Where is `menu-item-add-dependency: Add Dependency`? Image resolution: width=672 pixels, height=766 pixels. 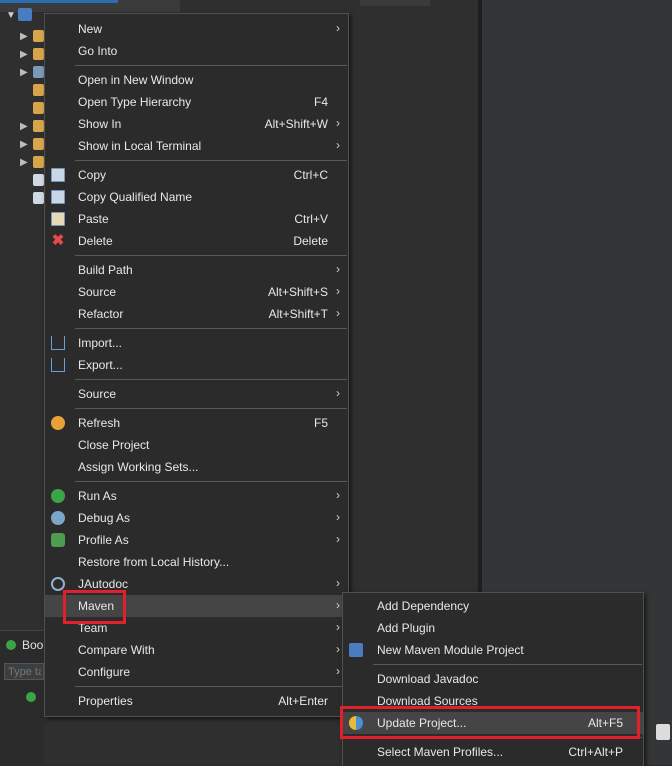
menu-item-add-dependency: Add Dependency is located at coordinates (493, 606).